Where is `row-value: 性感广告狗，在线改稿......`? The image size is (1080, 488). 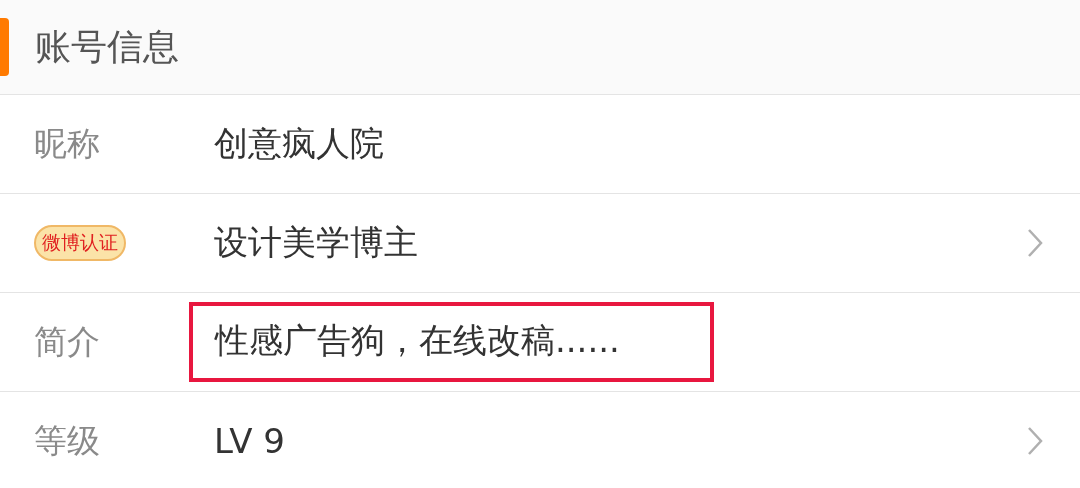
row-value: 性感广告狗，在线改稿...... is located at coordinates (451, 342).